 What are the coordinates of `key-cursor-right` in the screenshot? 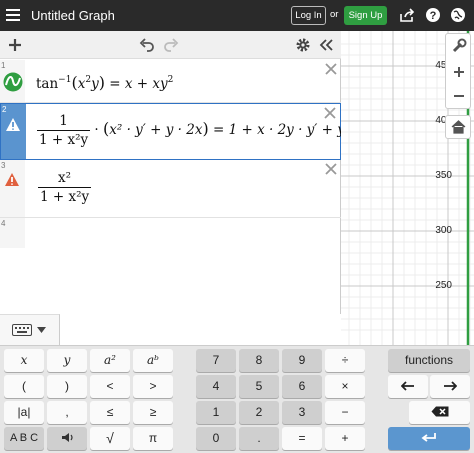 It's located at (450, 386).